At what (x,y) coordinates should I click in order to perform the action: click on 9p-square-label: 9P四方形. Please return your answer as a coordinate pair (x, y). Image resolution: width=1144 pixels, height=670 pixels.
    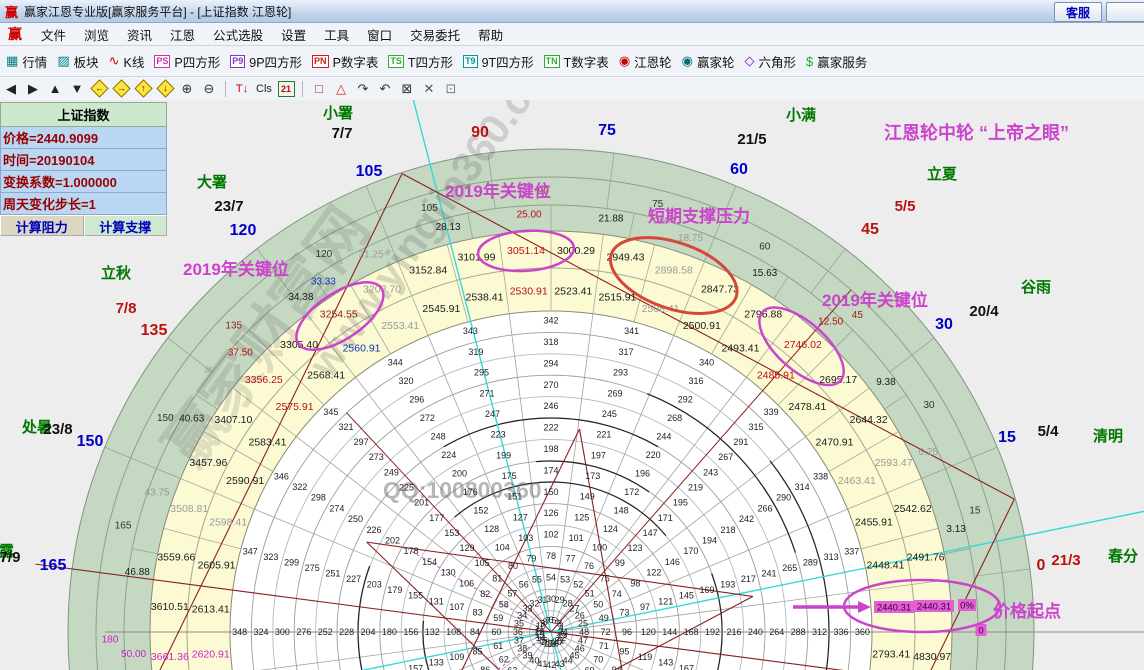
    Looking at the image, I should click on (276, 62).